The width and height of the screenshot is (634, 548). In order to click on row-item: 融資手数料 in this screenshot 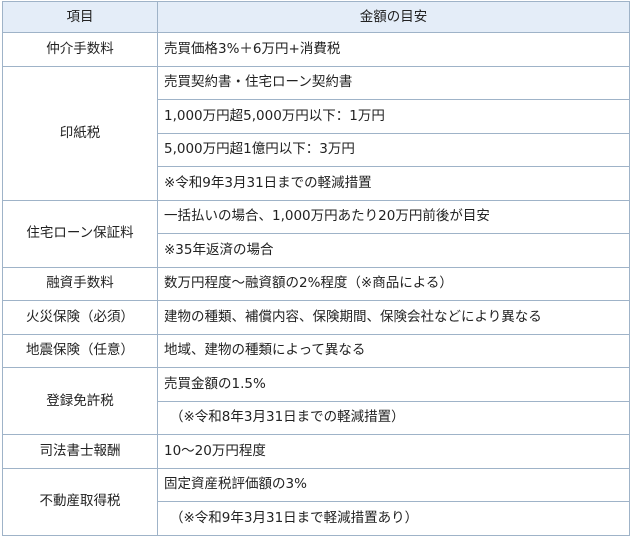, I will do `click(80, 283)`.